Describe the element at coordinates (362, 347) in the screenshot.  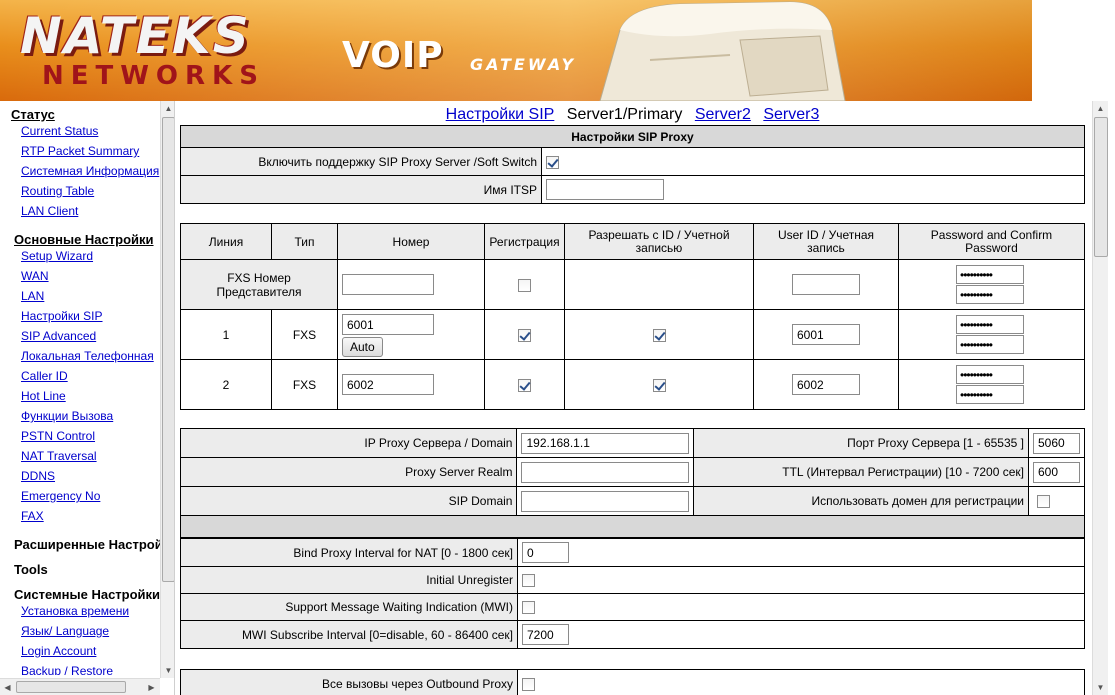
I see `auto-button: Auto` at that location.